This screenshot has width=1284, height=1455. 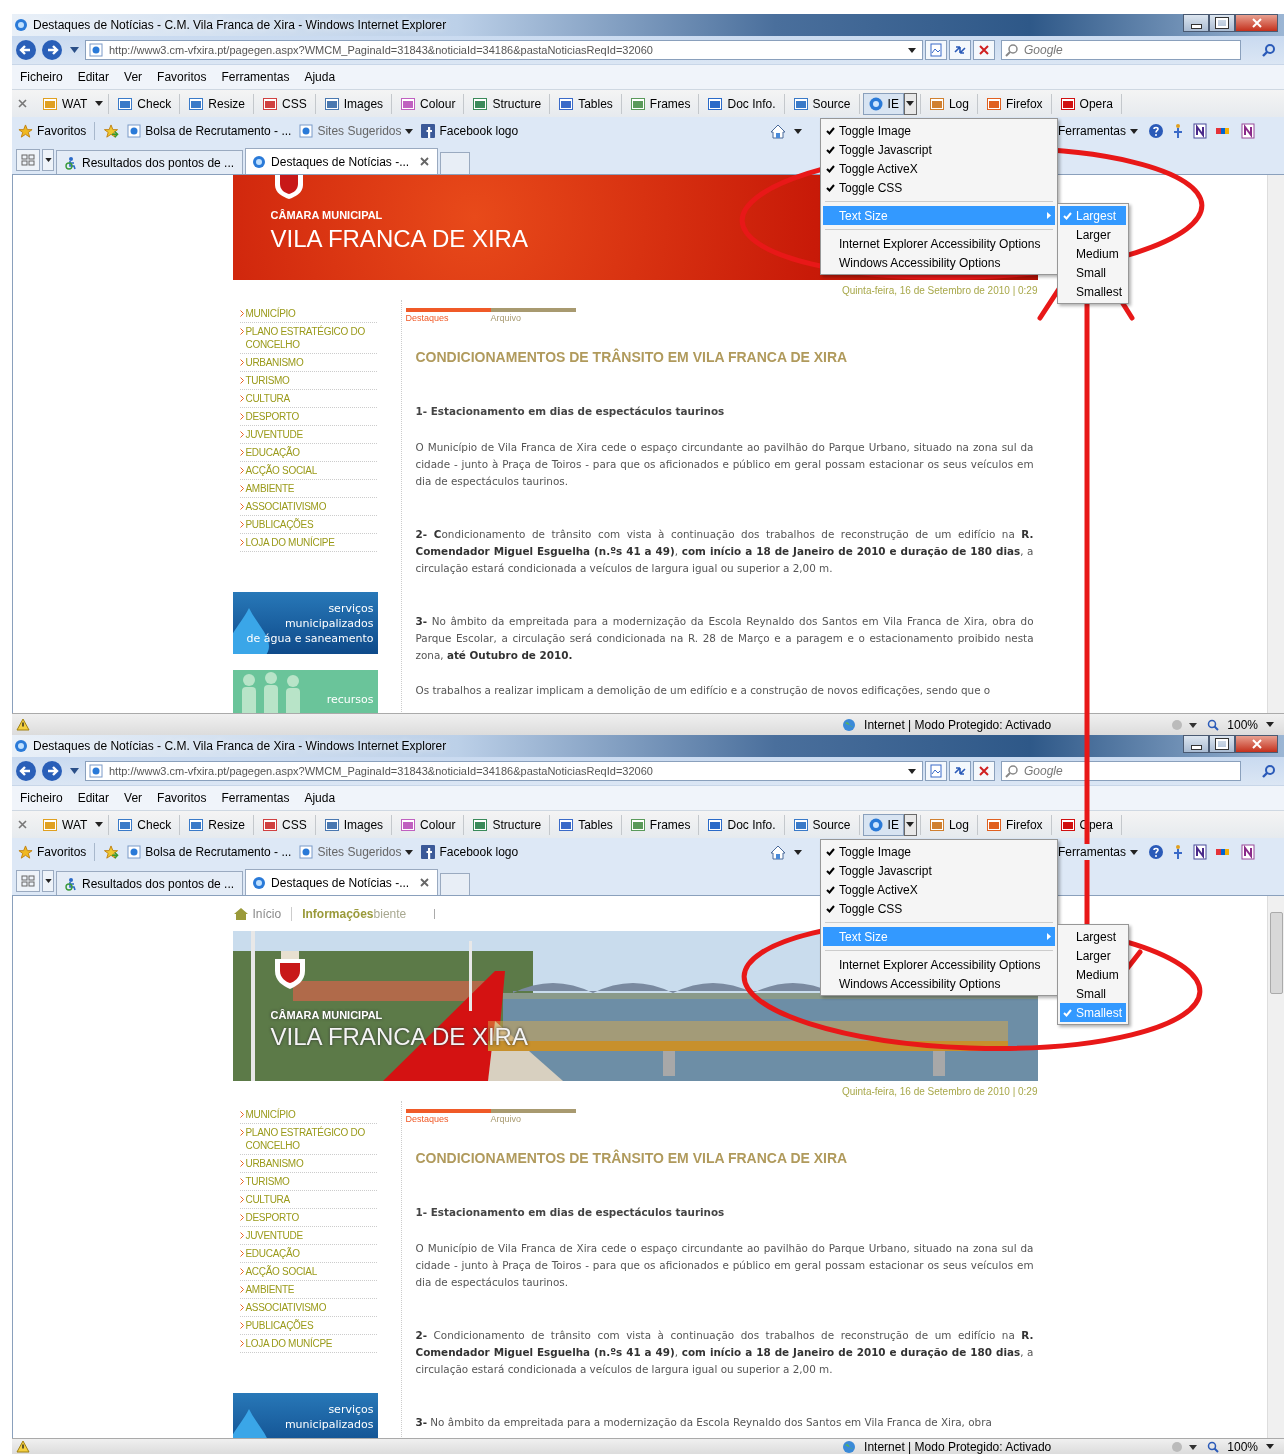 I want to click on menu-item: Ver, so click(x=133, y=77).